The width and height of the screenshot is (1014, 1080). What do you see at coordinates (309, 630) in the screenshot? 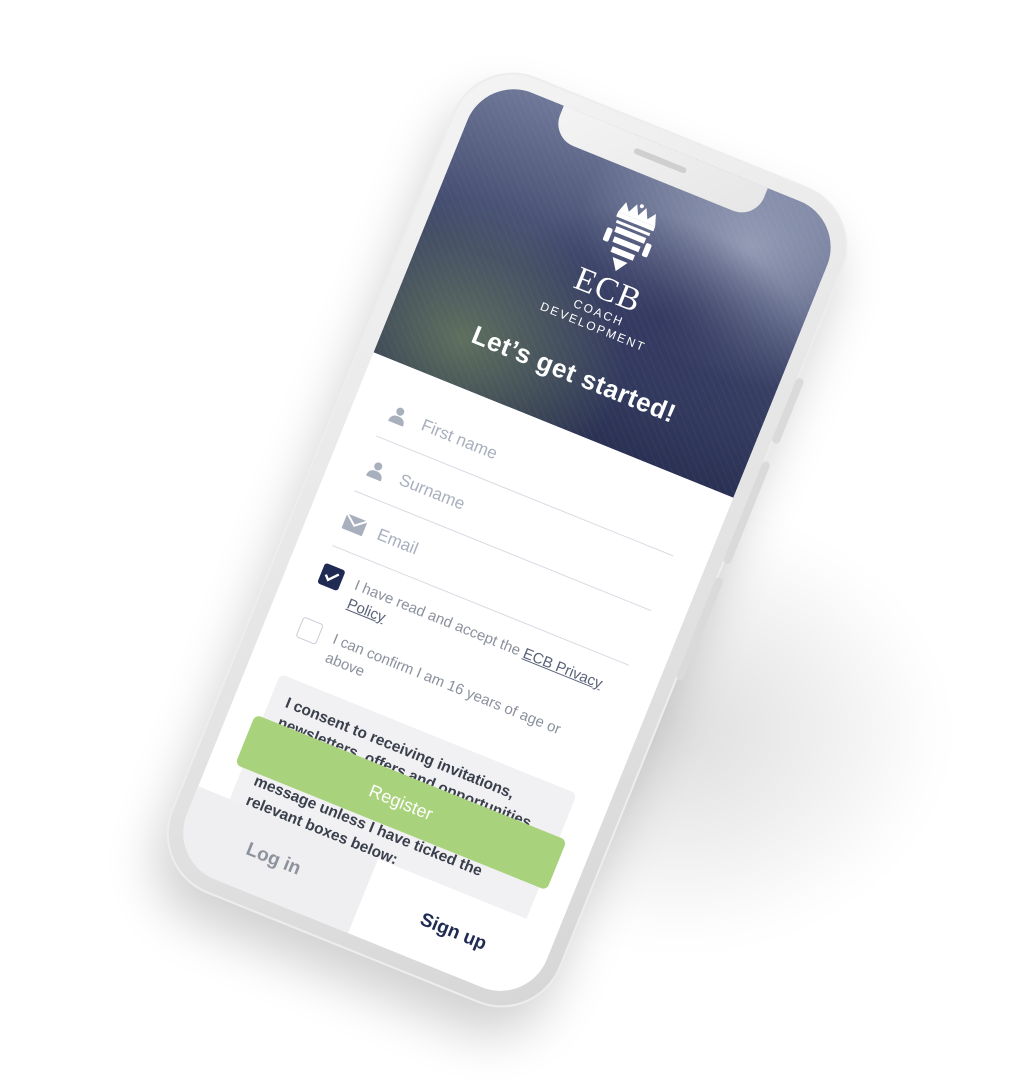
I see `age-confirm-checkbox` at bounding box center [309, 630].